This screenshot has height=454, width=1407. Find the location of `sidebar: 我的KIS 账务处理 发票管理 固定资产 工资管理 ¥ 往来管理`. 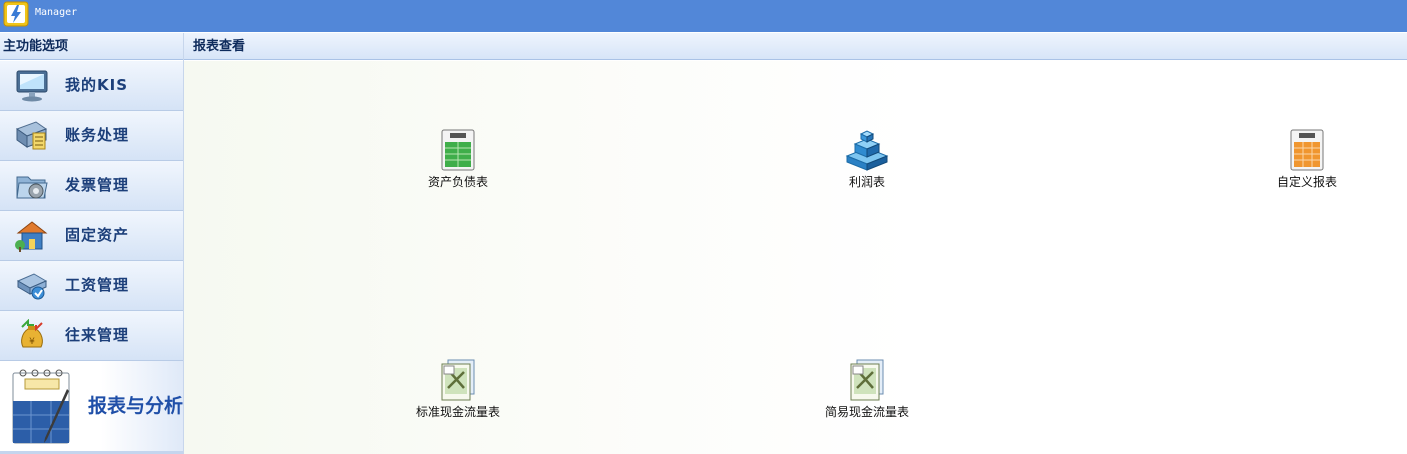

sidebar: 我的KIS 账务处理 发票管理 固定资产 工资管理 ¥ 往来管理 is located at coordinates (91, 211).